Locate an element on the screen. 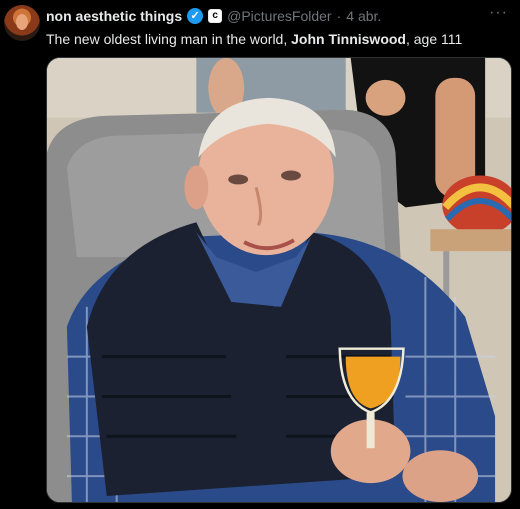 This screenshot has width=520, height=509. tweet-text-part: , age 111 is located at coordinates (434, 39).